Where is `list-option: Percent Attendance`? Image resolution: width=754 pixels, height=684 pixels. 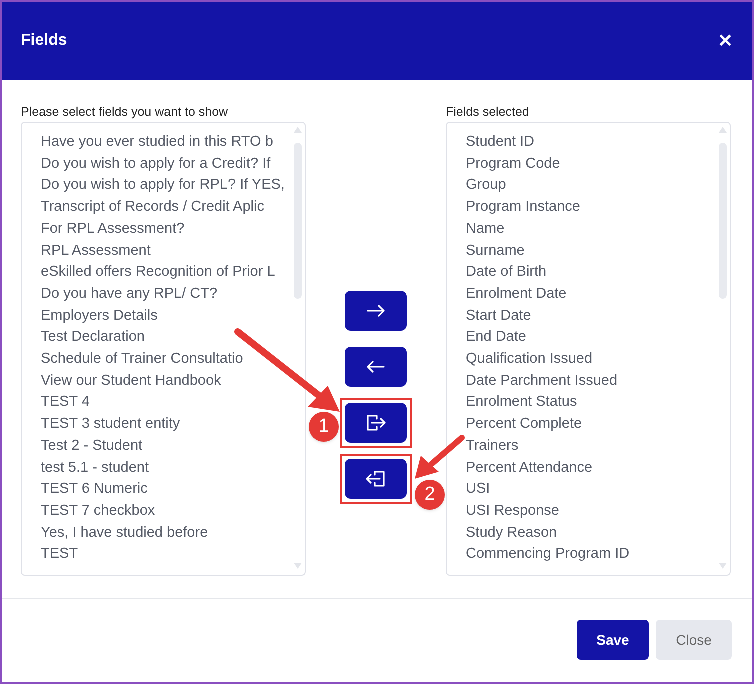
list-option: Percent Attendance is located at coordinates (598, 469).